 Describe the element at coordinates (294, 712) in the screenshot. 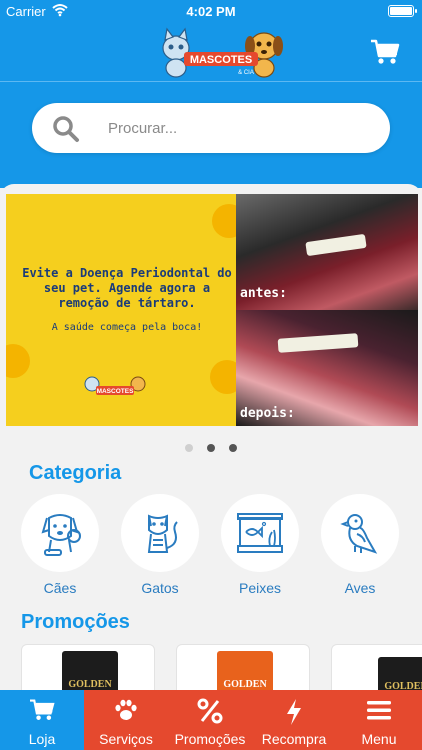

I see `lightning-icon` at that location.